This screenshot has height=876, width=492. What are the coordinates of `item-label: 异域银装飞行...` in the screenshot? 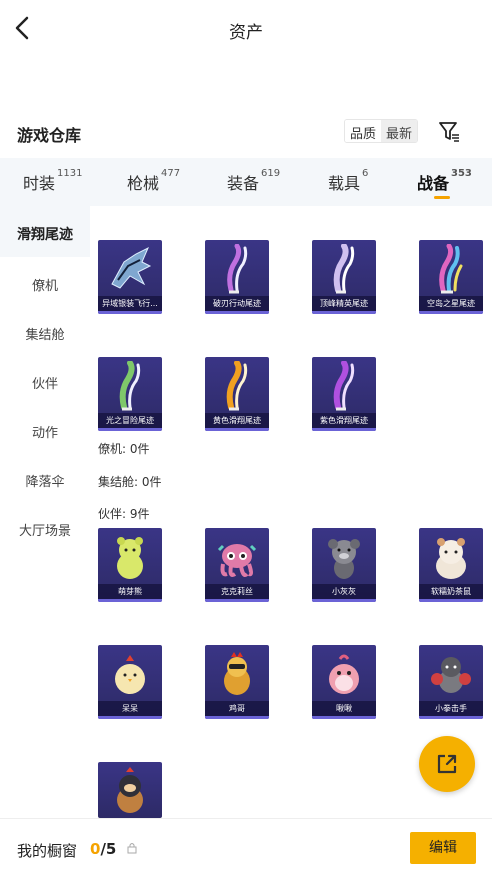 It's located at (130, 303).